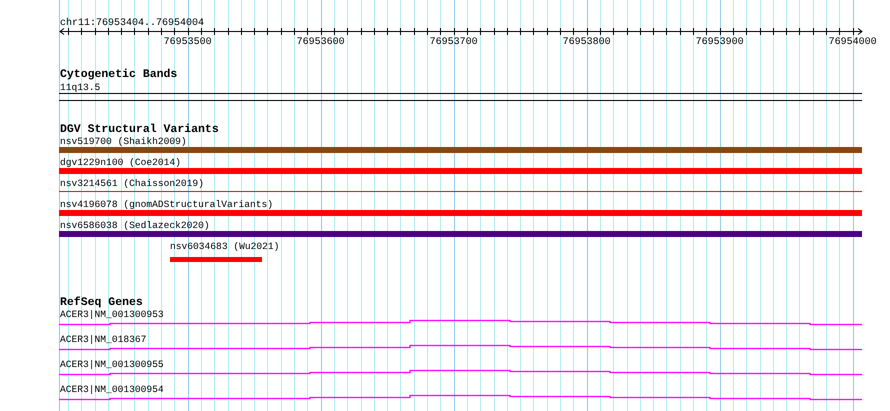  I want to click on ruler-tick-label: 76953800, so click(586, 42).